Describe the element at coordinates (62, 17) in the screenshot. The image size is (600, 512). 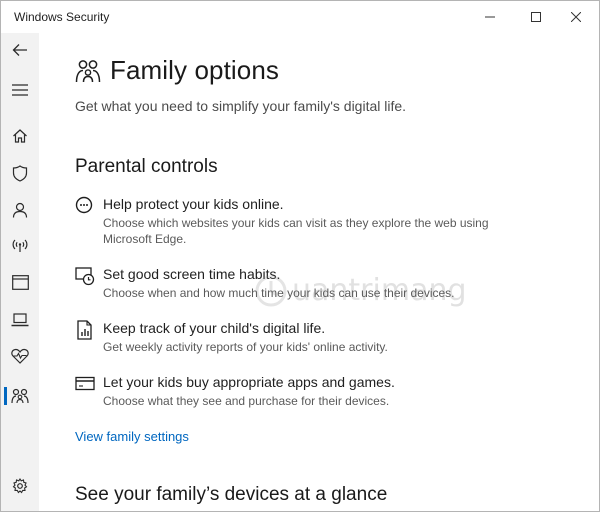
I see `window-title: Windows Security` at that location.